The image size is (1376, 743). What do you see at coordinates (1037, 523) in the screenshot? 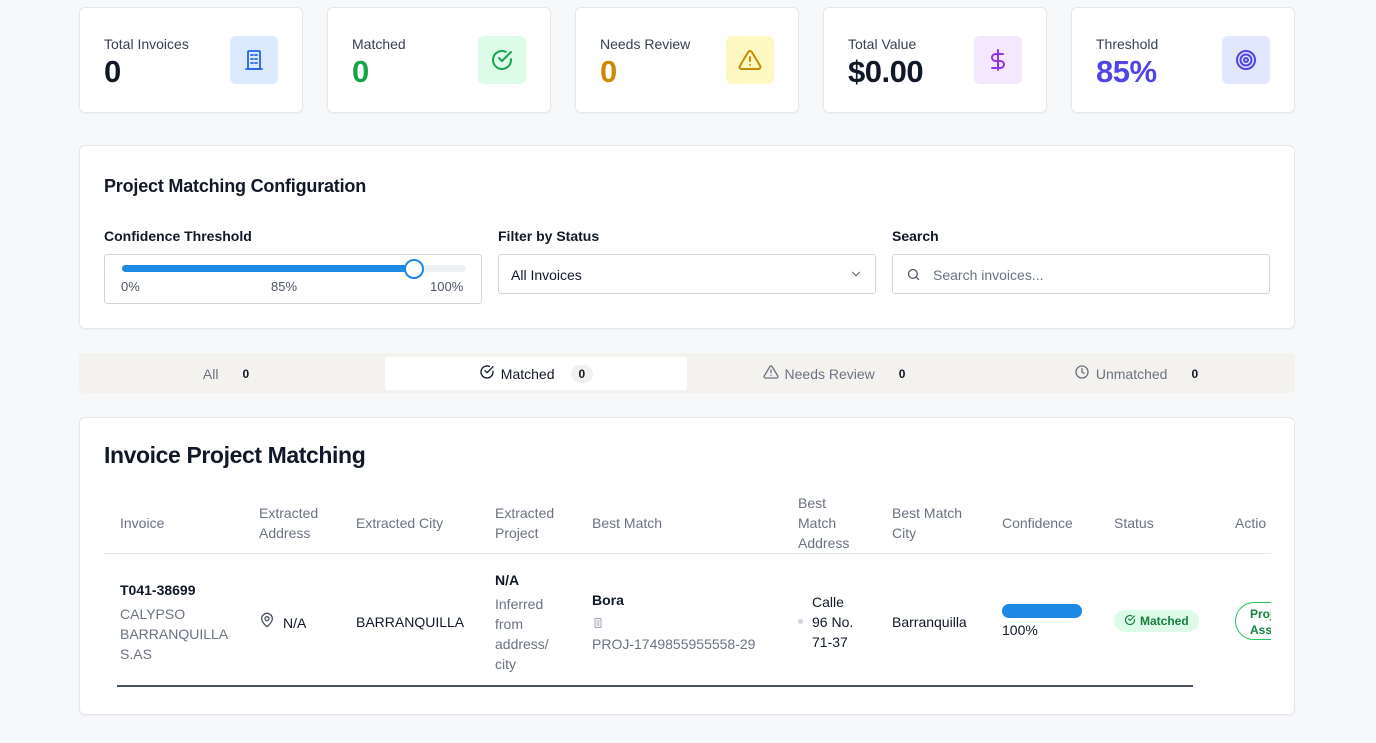
I see `header-confidence: Confidence` at bounding box center [1037, 523].